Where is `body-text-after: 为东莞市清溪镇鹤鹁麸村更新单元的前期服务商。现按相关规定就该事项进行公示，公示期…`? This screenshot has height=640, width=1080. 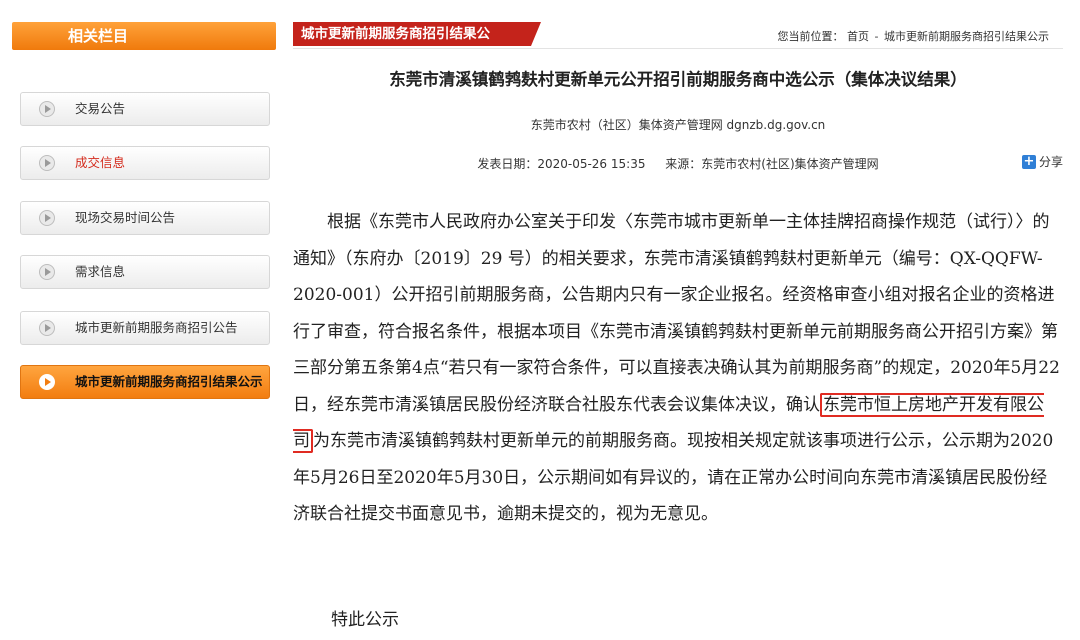
body-text-after: 为东莞市清溪镇鹤鹁麸村更新单元的前期服务商。现按相关规定就该事项进行公示，公示期… is located at coordinates (673, 477).